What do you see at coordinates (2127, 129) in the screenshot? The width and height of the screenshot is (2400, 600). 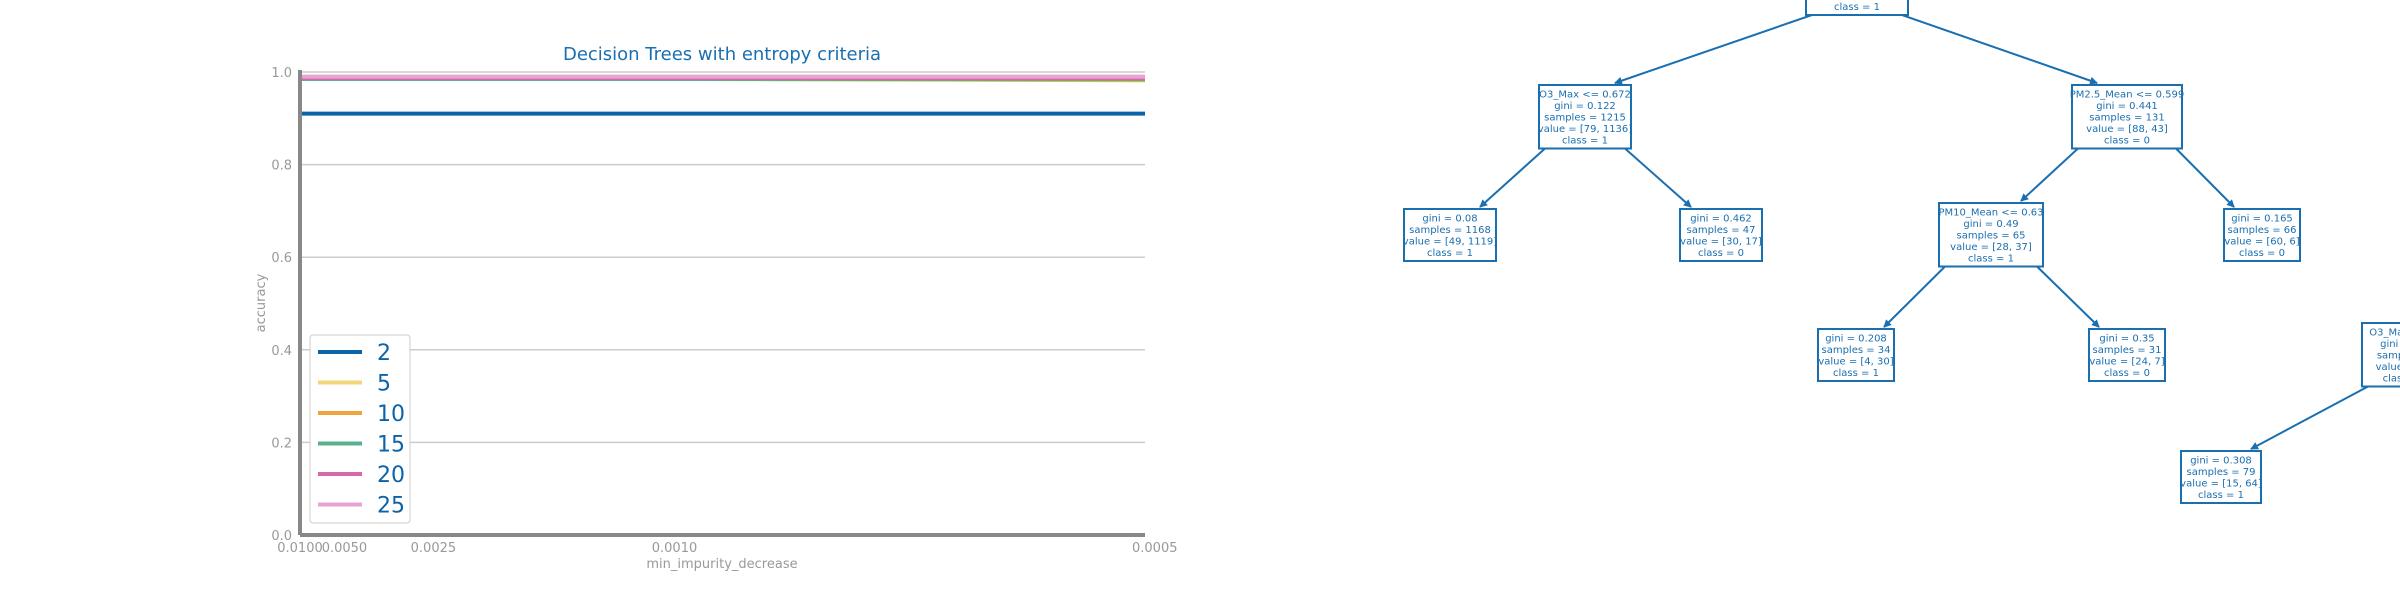 I see `tree-node-line: value = [88, 43]` at bounding box center [2127, 129].